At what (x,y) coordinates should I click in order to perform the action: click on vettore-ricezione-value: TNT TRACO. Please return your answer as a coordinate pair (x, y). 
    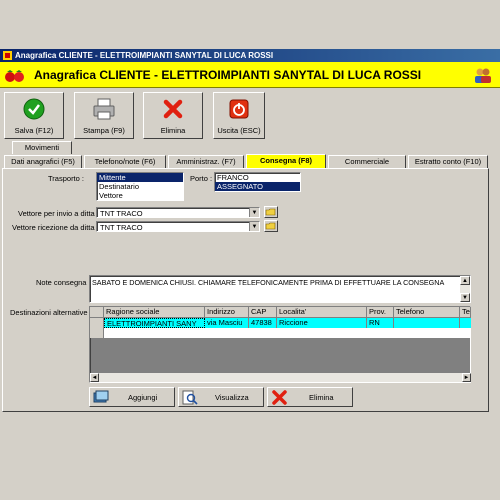
    Looking at the image, I should click on (121, 227).